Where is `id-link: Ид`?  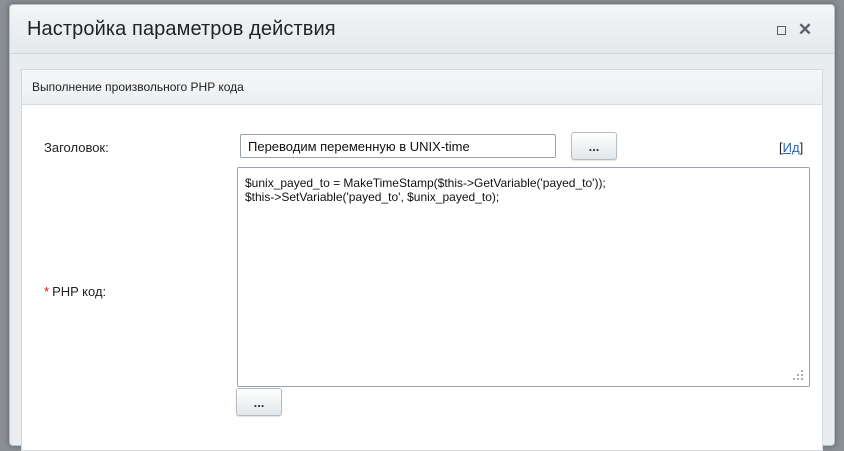
id-link: Ид is located at coordinates (791, 147).